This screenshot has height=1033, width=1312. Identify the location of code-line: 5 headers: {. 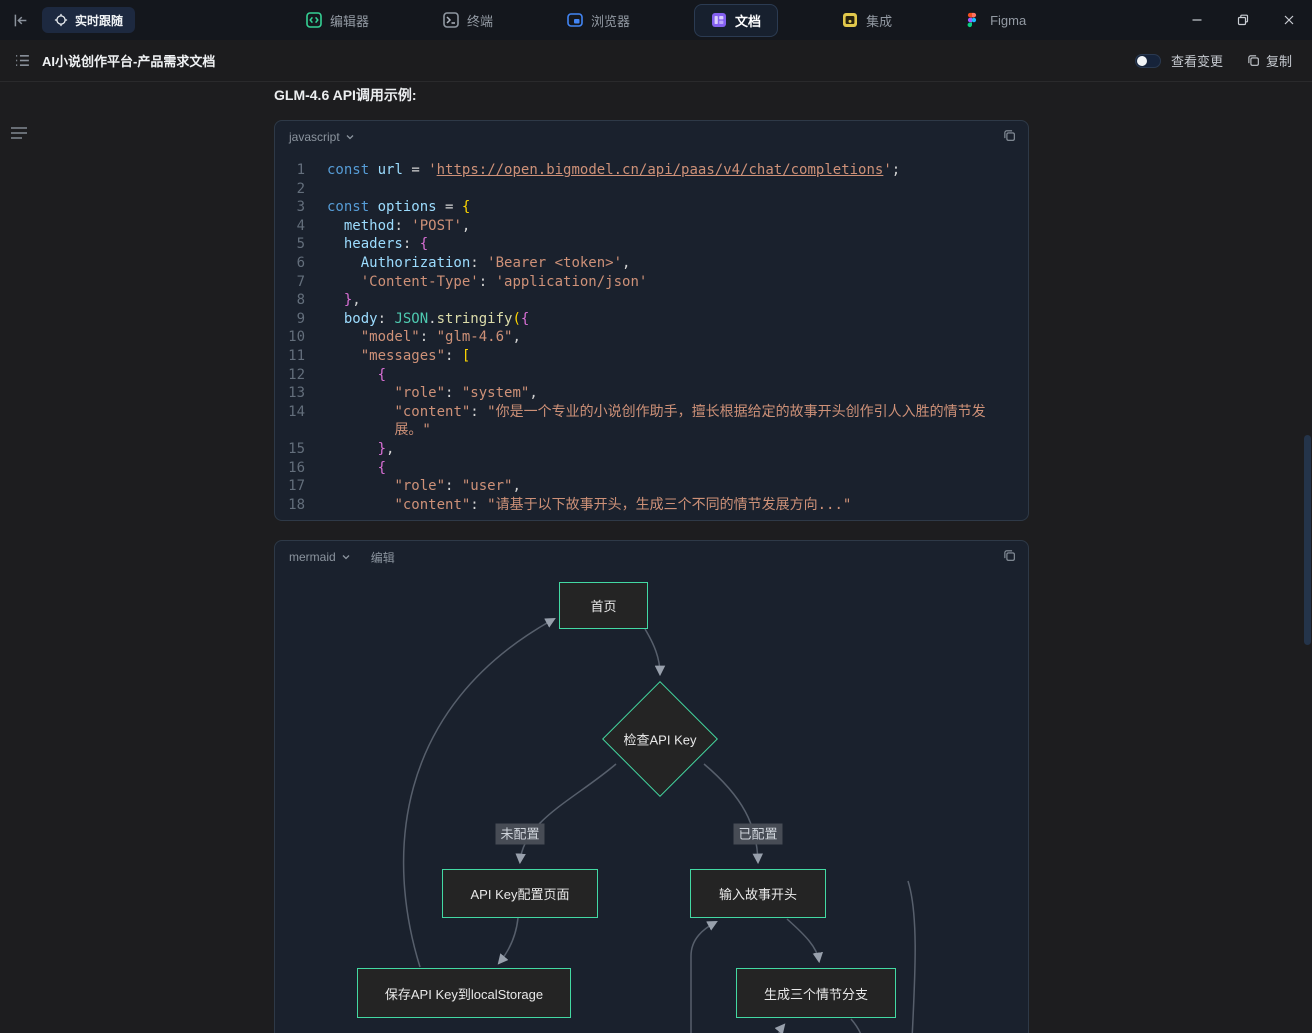
(646, 244).